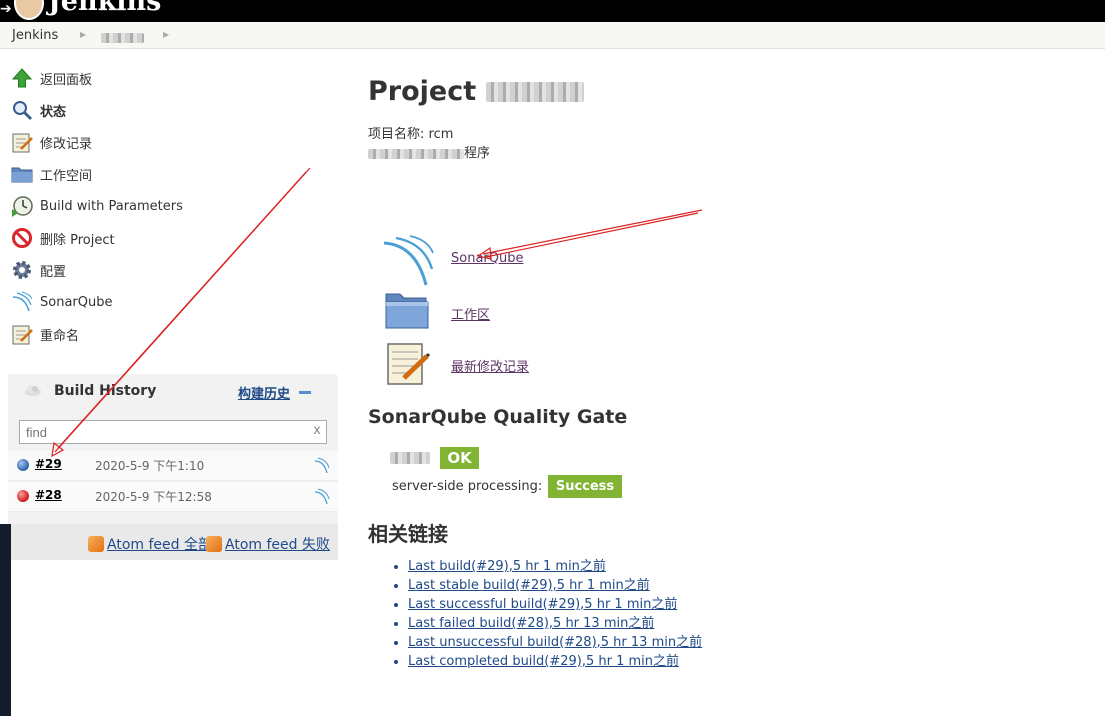 This screenshot has height=716, width=1105. What do you see at coordinates (61, 302) in the screenshot?
I see `sidebar-item-sonarqube: SonarQube` at bounding box center [61, 302].